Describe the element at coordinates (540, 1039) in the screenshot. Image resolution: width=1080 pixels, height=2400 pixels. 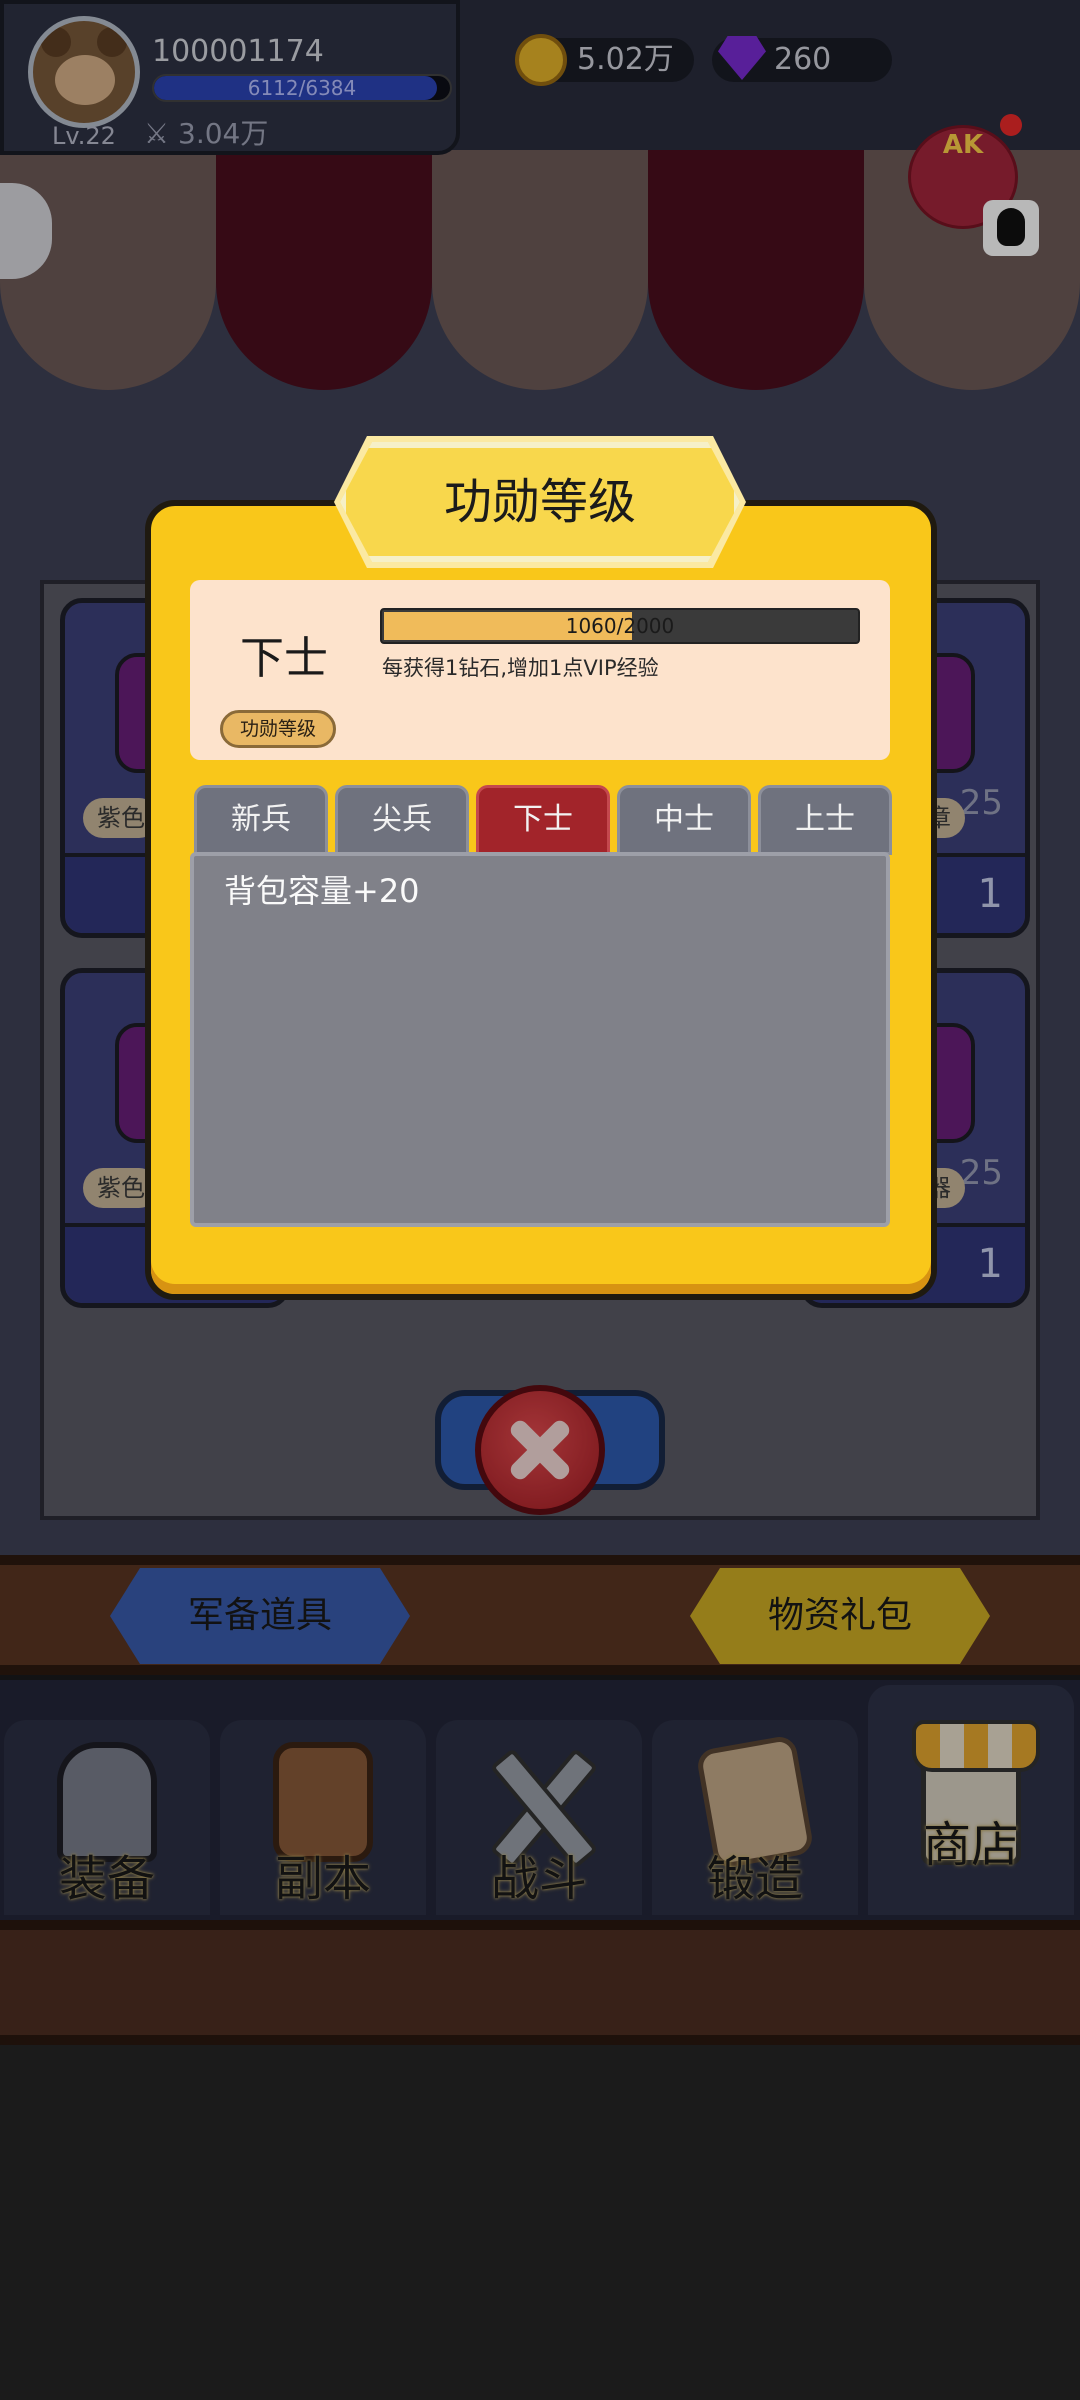
I see `rank-benefits-panel: 背包容量+20` at that location.